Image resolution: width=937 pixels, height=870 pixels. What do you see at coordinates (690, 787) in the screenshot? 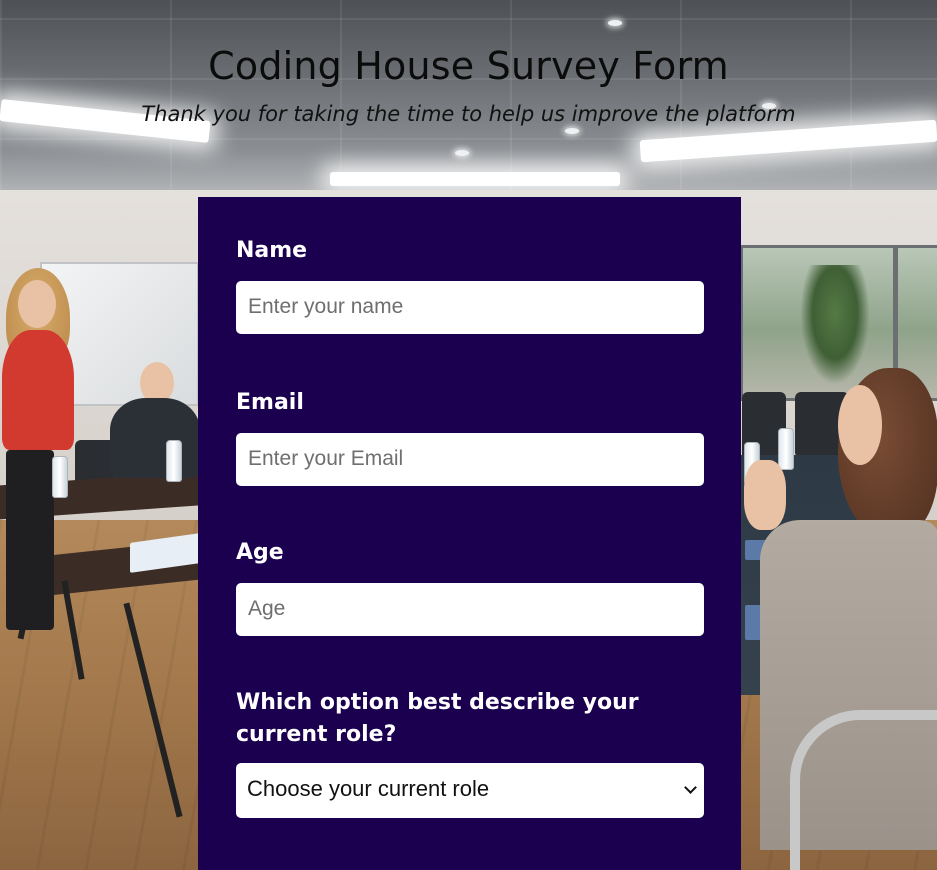
I see `chevron-down-icon` at bounding box center [690, 787].